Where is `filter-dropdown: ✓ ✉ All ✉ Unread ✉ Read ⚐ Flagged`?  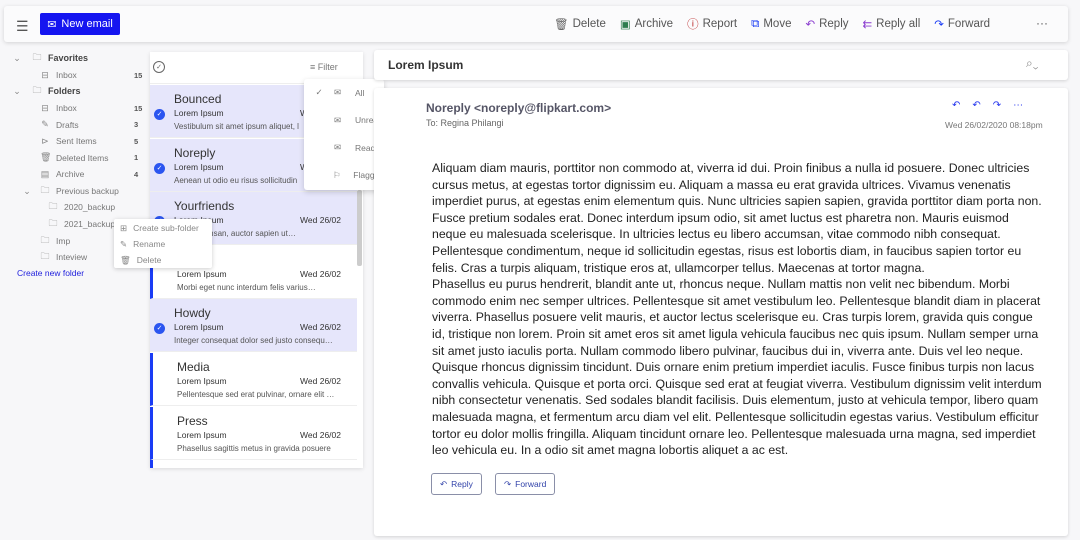 filter-dropdown: ✓ ✉ All ✉ Unread ✉ Read ⚐ Flagged is located at coordinates (344, 134).